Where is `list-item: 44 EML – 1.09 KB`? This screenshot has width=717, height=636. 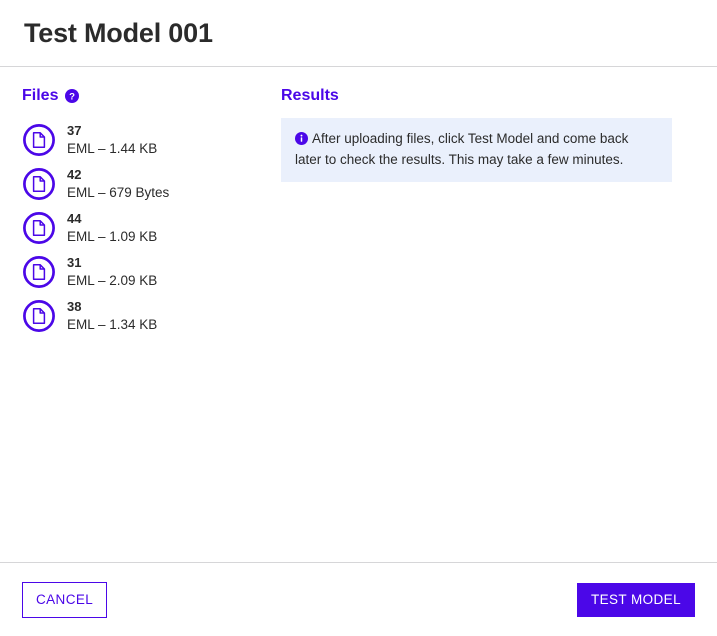 list-item: 44 EML – 1.09 KB is located at coordinates (151, 228).